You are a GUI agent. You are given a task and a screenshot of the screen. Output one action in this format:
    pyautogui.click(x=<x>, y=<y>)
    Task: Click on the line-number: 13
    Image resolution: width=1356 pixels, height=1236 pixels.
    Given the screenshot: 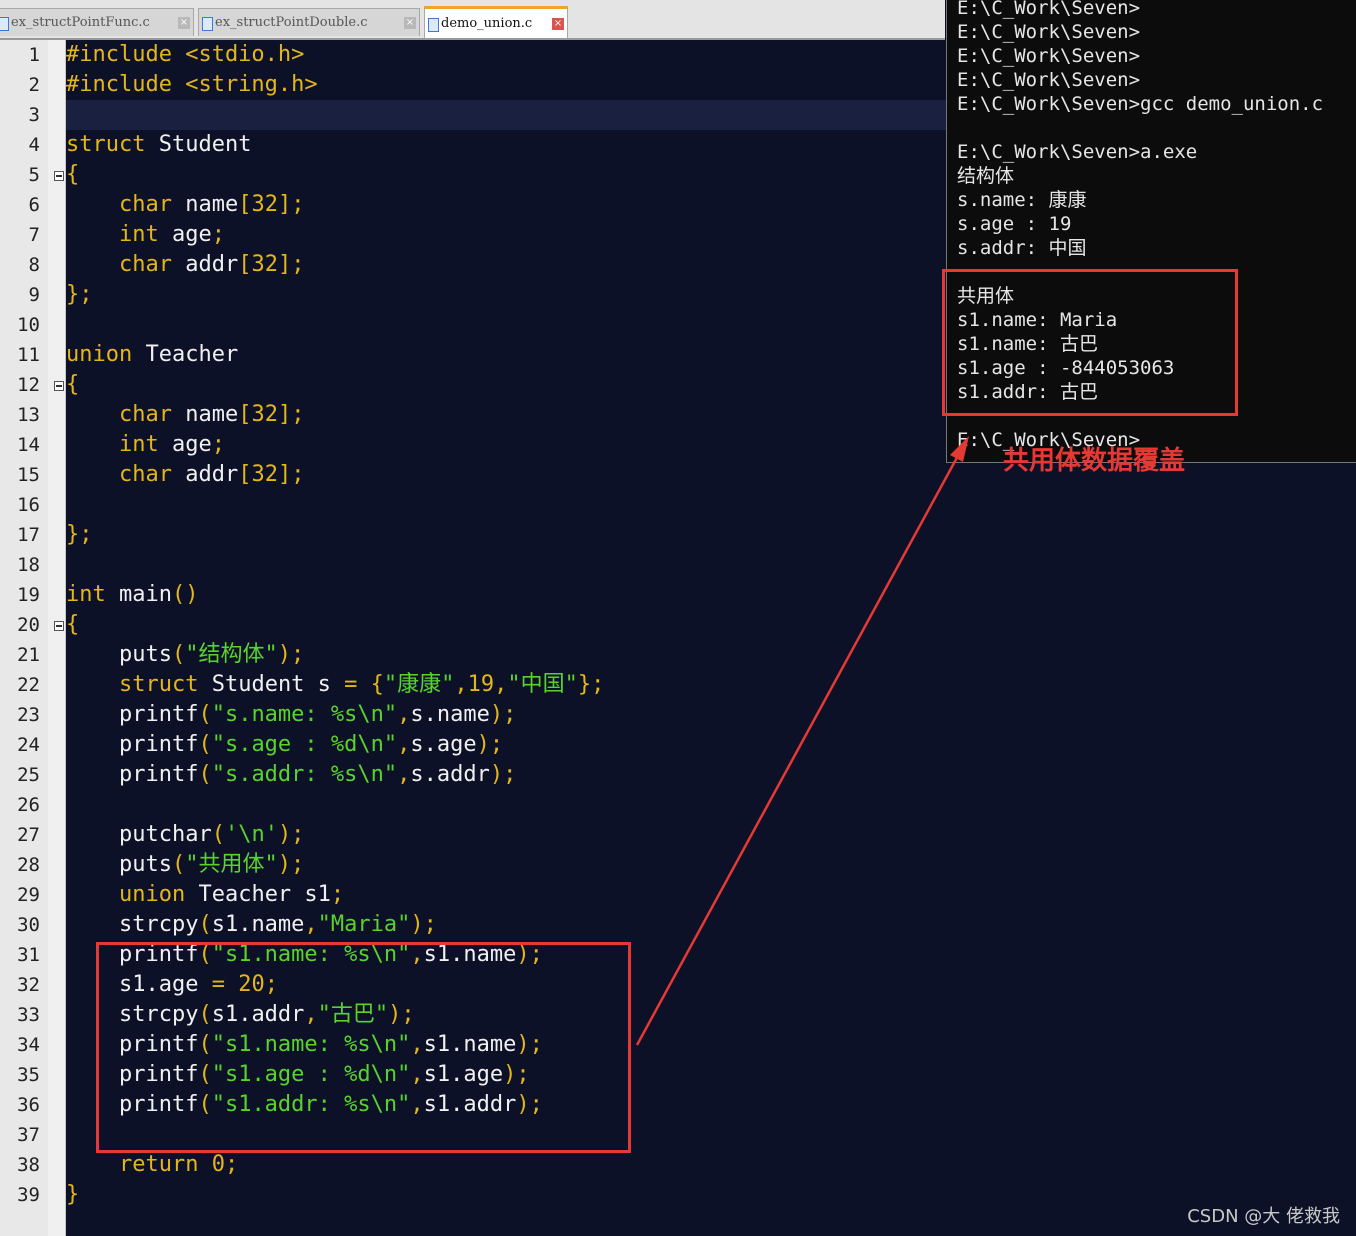 What is the action you would take?
    pyautogui.click(x=28, y=415)
    